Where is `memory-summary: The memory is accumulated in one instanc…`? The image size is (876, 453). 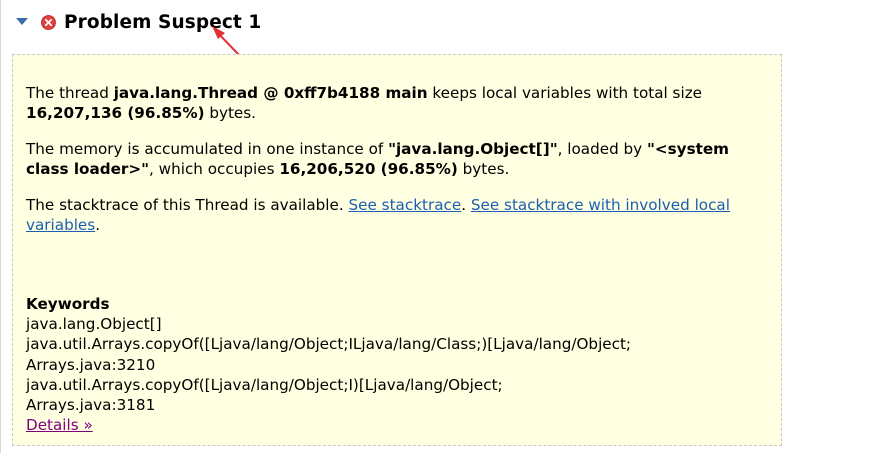 memory-summary: The memory is accumulated in one instanc… is located at coordinates (398, 159).